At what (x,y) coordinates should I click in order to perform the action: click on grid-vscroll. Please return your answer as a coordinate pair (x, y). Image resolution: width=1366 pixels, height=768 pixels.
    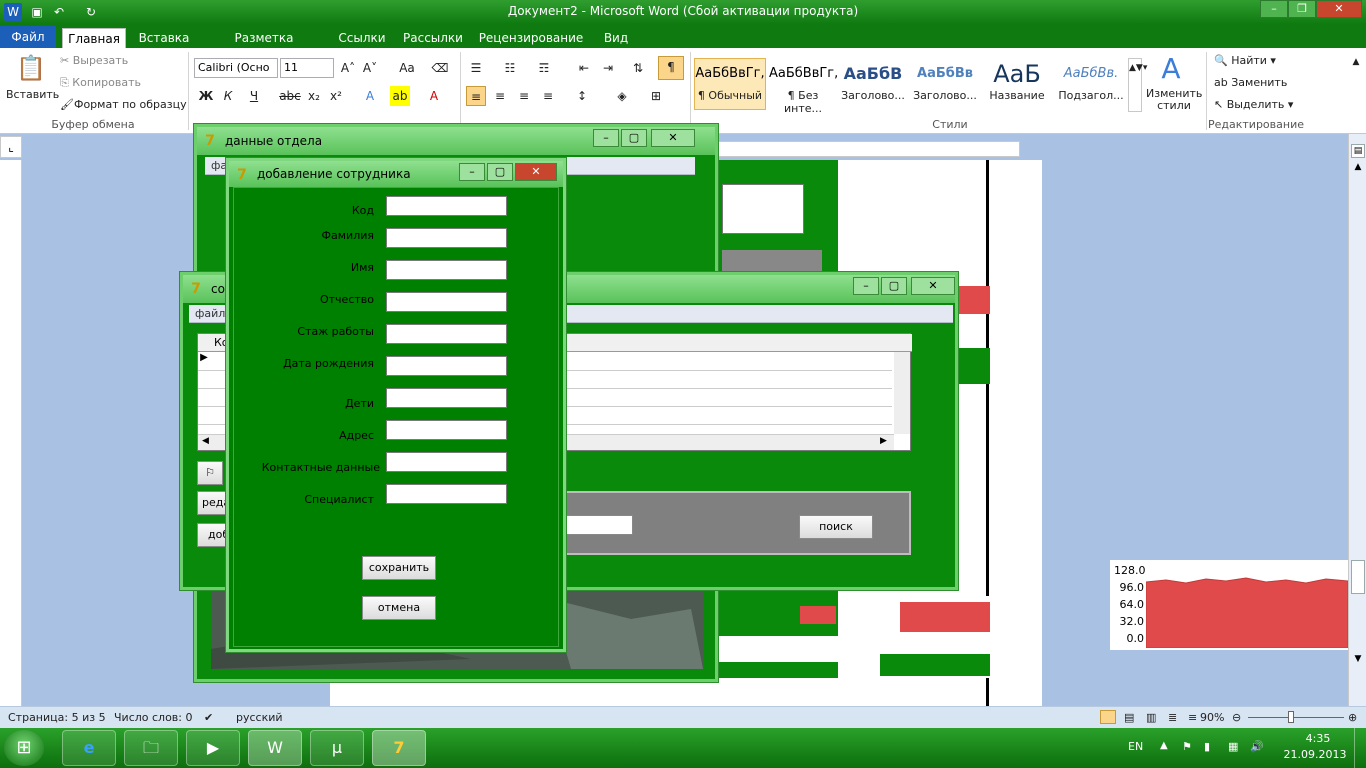
    Looking at the image, I should click on (902, 393).